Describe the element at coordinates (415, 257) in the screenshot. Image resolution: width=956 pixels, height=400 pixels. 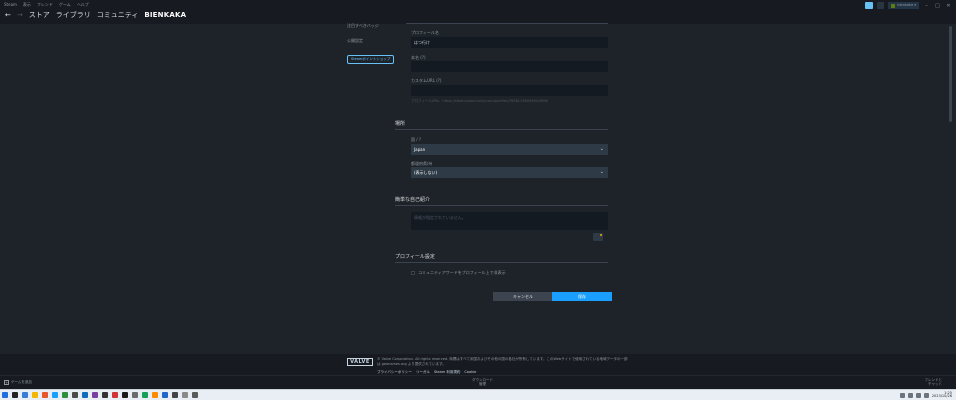
I see `profile-settings-section-title: プロフィール設定` at that location.